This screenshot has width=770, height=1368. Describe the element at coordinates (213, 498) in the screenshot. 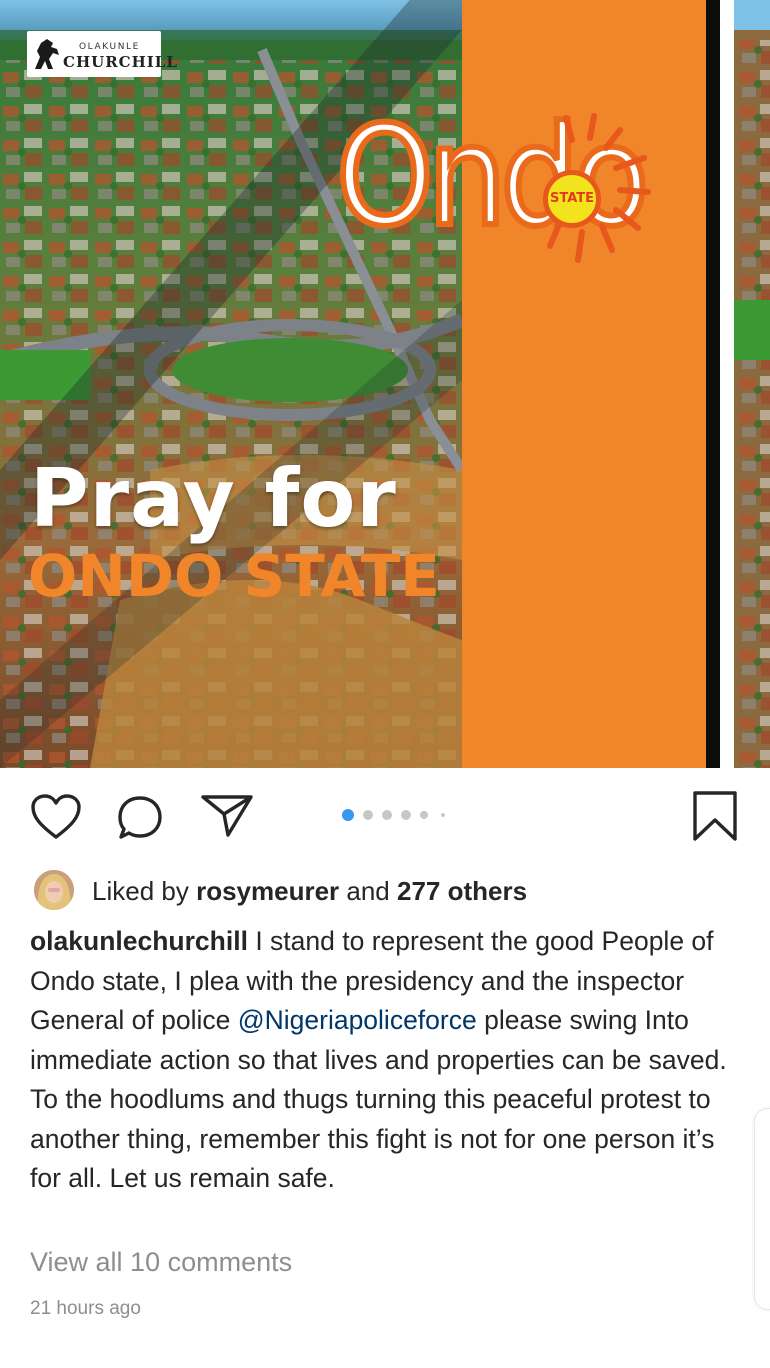

I see `headline-pray-for: Pray for` at that location.